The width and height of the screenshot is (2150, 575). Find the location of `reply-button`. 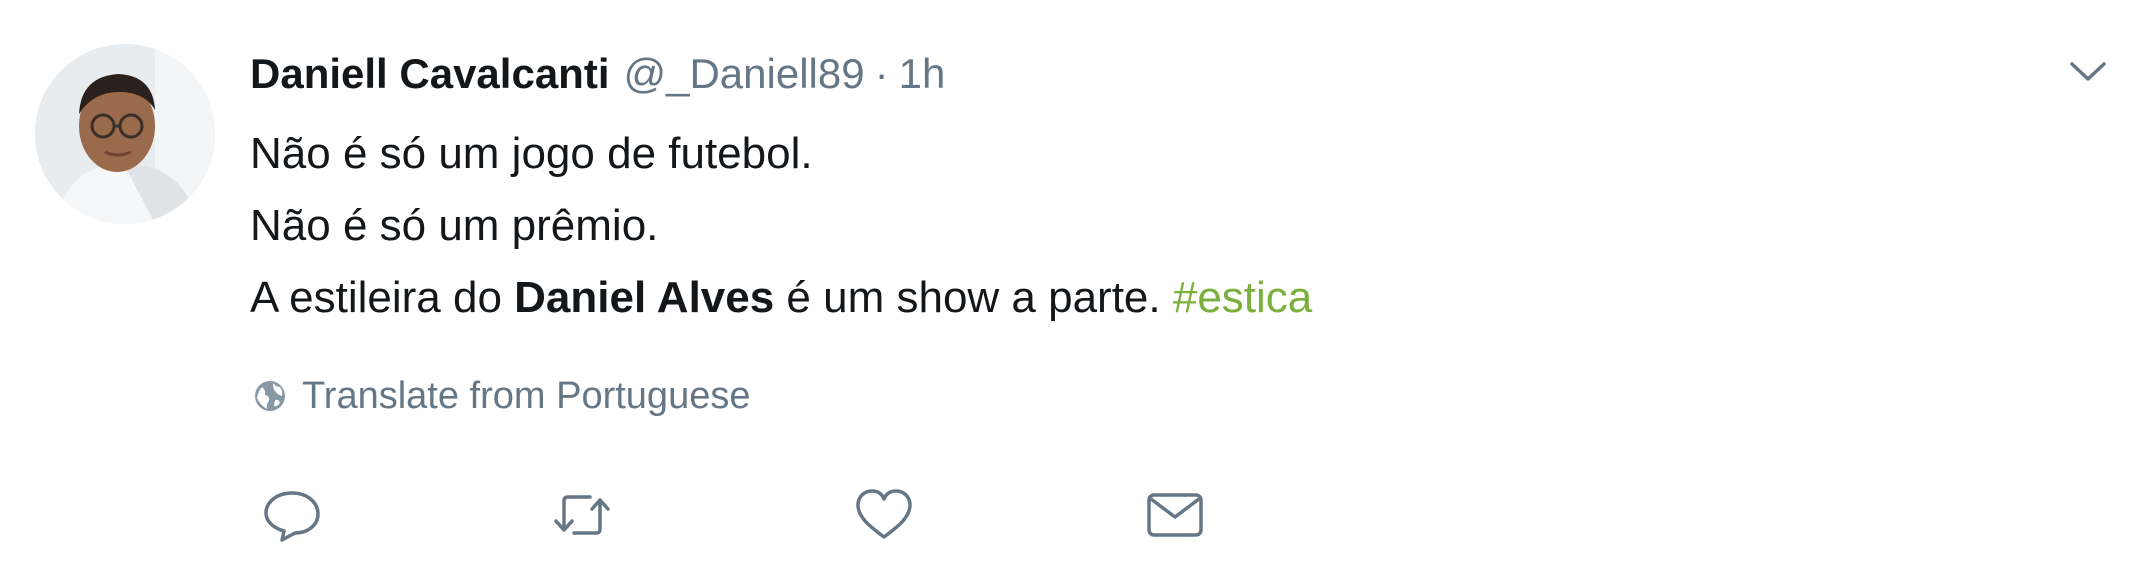

reply-button is located at coordinates (292, 515).